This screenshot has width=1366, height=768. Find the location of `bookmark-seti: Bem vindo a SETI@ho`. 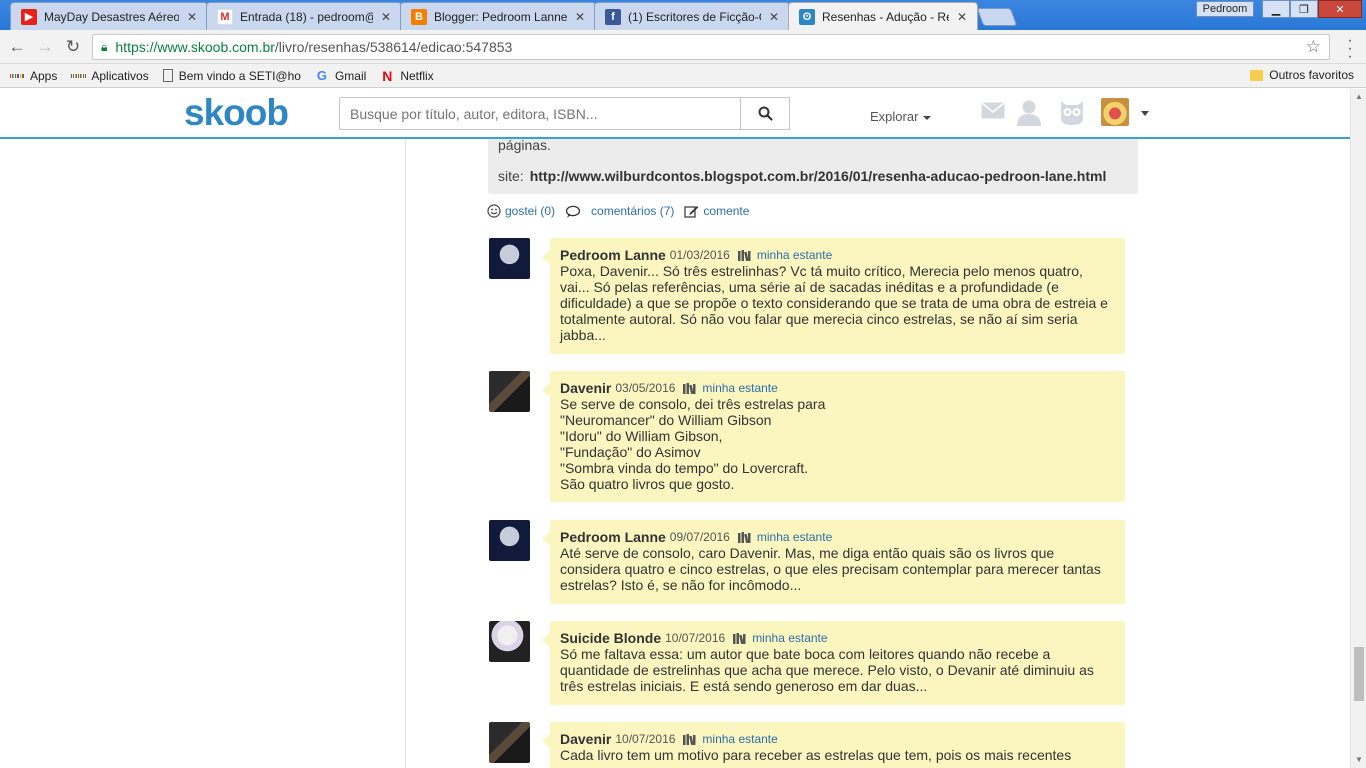

bookmark-seti: Bem vindo a SETI@ho is located at coordinates (231, 76).